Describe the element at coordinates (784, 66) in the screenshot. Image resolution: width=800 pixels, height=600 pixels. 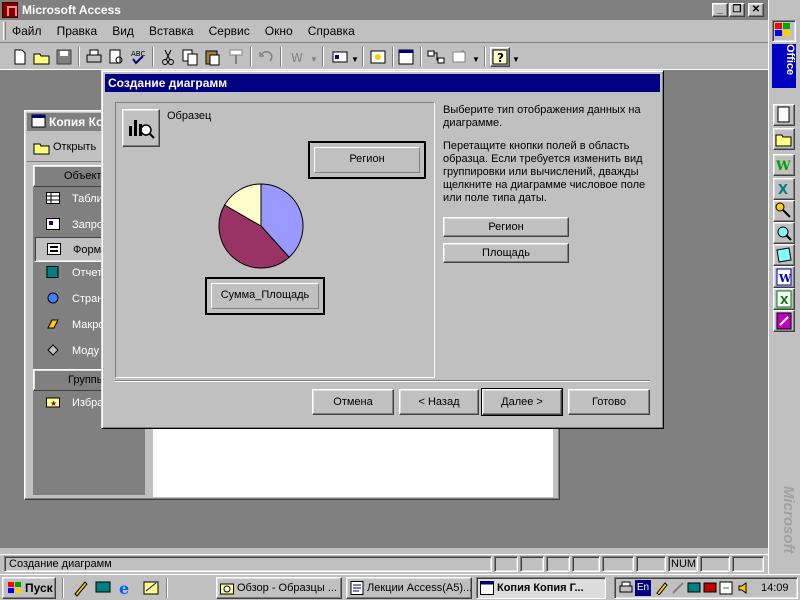
I see `office-bar-label: Office` at that location.